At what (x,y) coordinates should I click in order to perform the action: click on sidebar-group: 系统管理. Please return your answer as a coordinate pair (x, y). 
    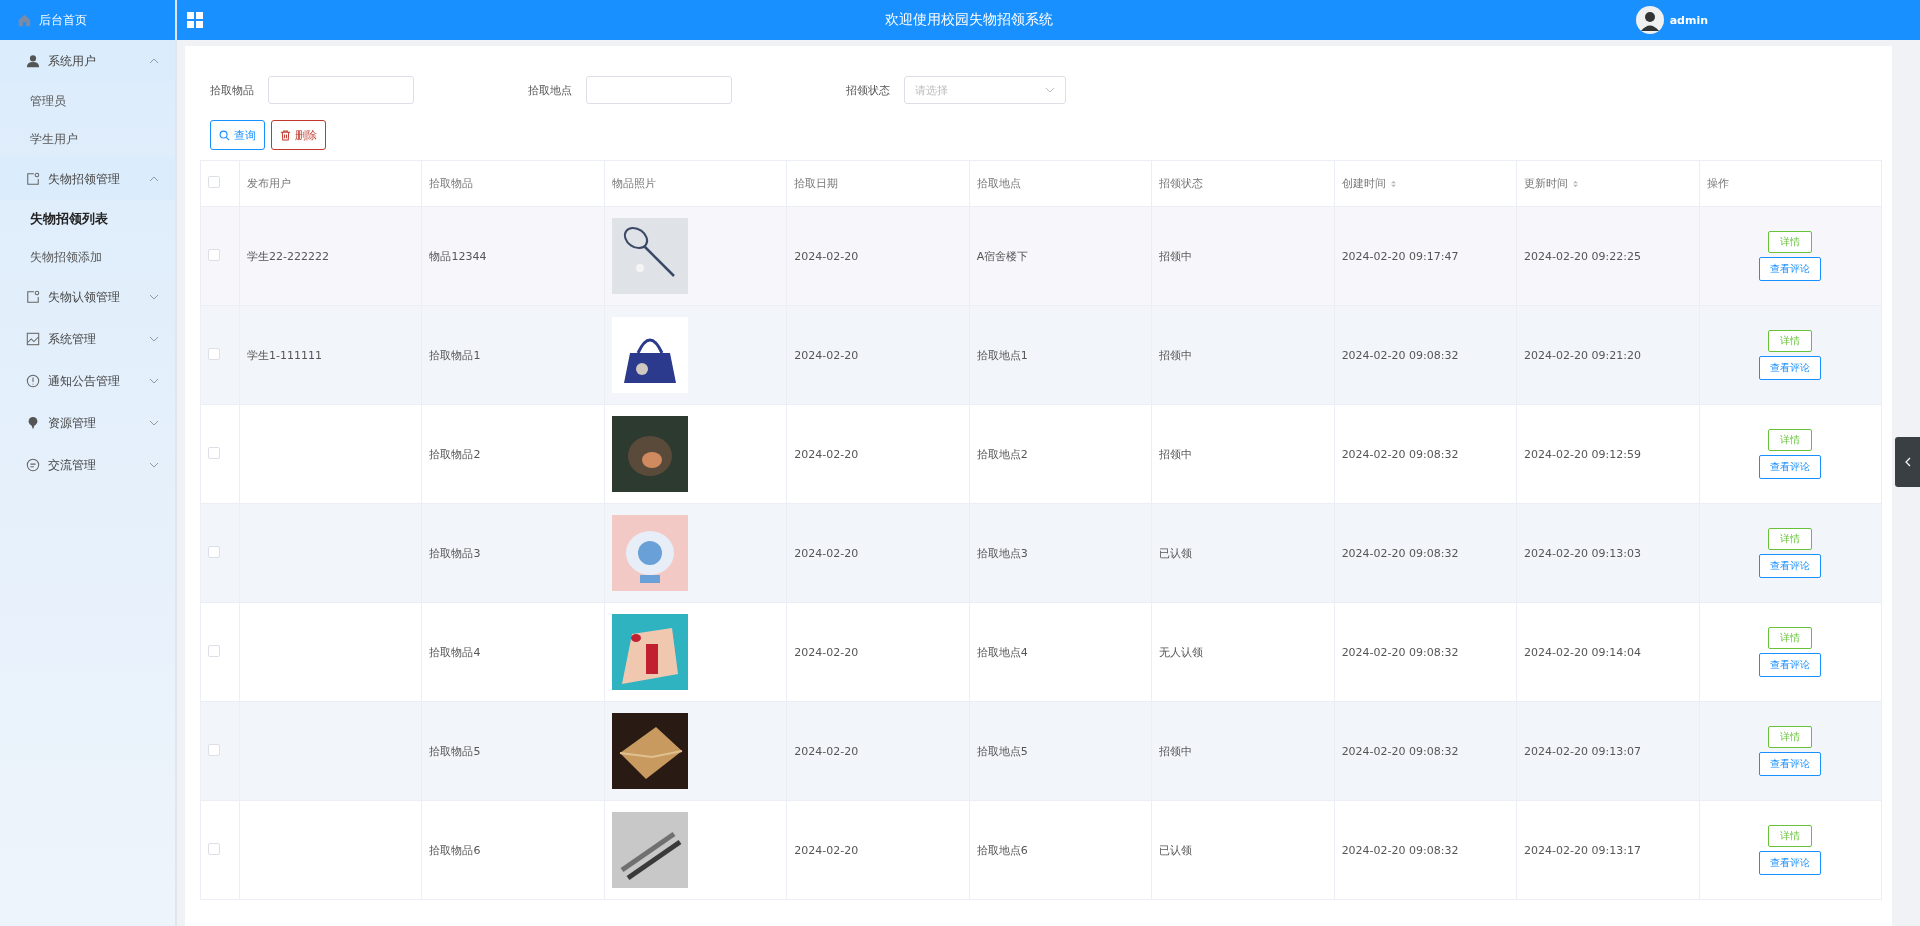
    Looking at the image, I should click on (87, 339).